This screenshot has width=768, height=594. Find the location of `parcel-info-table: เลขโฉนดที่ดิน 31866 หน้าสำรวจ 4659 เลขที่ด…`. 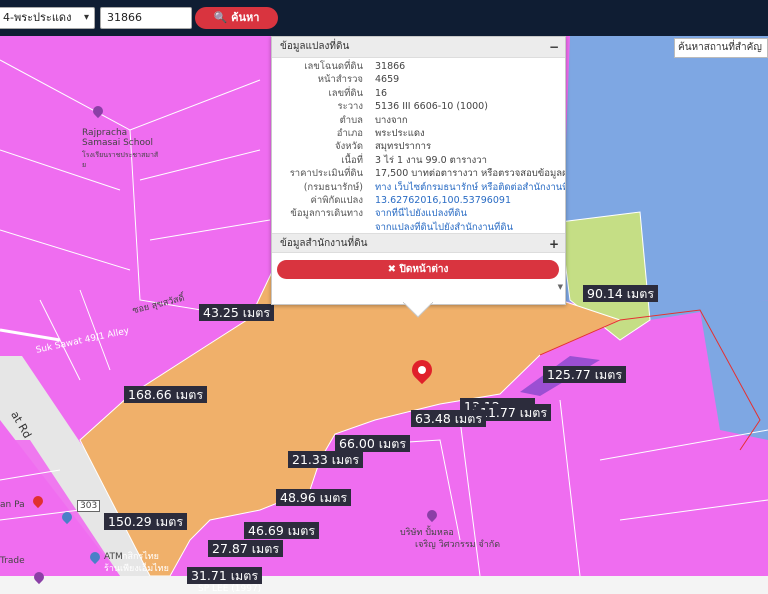

parcel-info-table: เลขโฉนดที่ดิน 31866 หน้าสำรวจ 4659 เลขที่ด… is located at coordinates (418, 146).